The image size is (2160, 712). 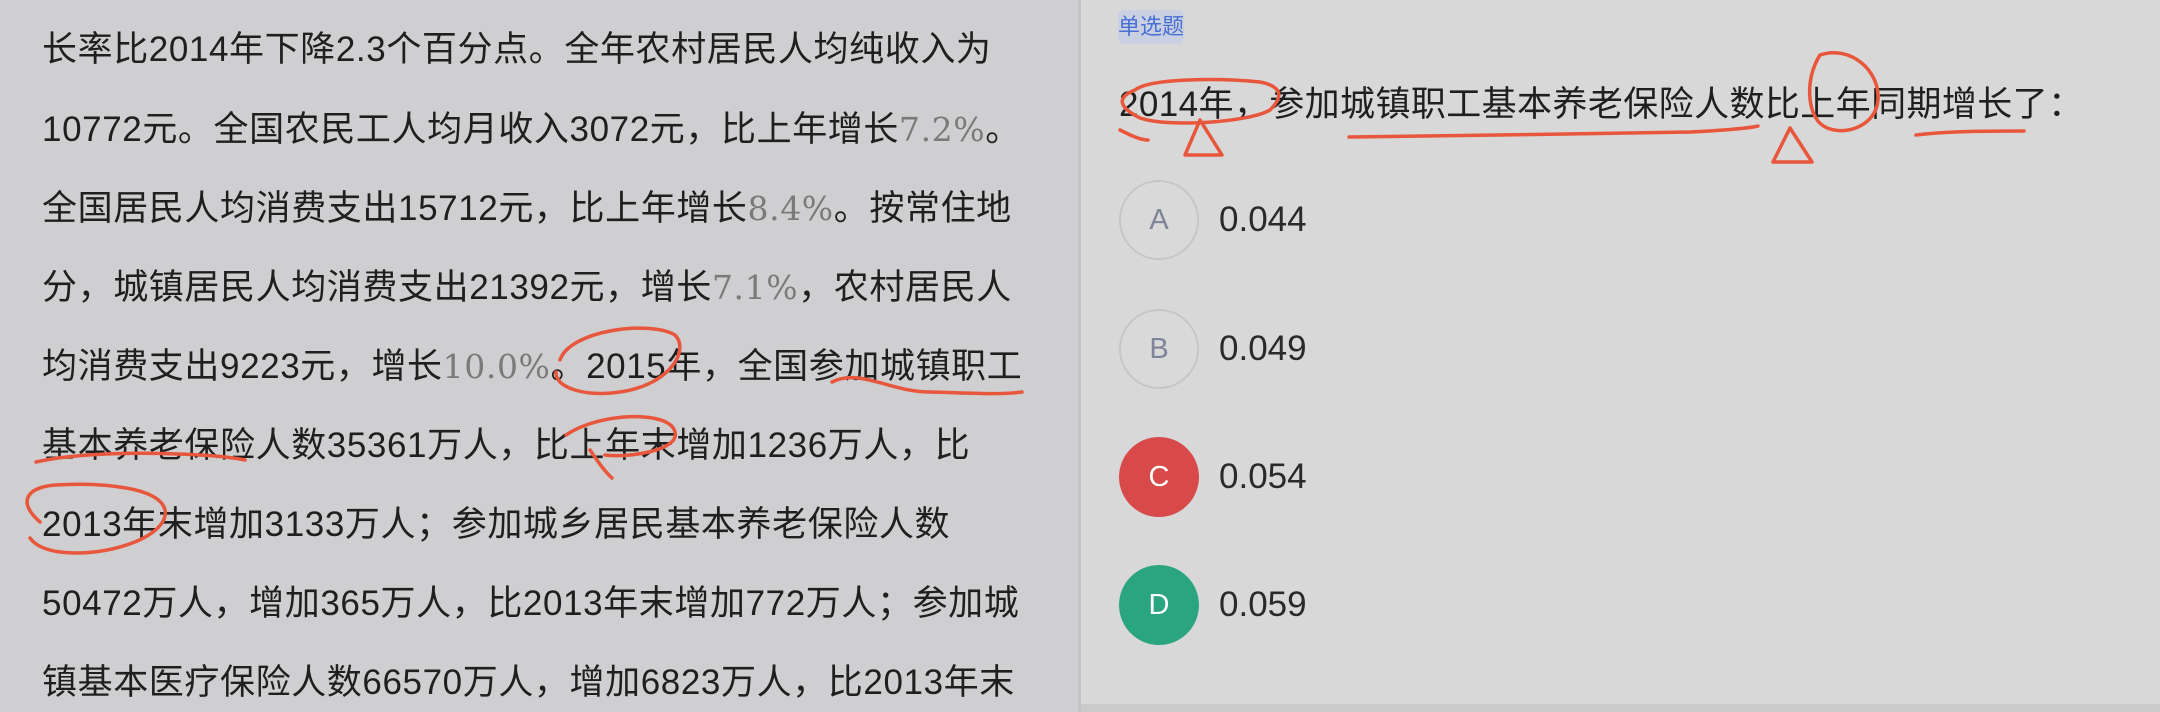 What do you see at coordinates (1419, 350) in the screenshot?
I see `option-b: B 0.049` at bounding box center [1419, 350].